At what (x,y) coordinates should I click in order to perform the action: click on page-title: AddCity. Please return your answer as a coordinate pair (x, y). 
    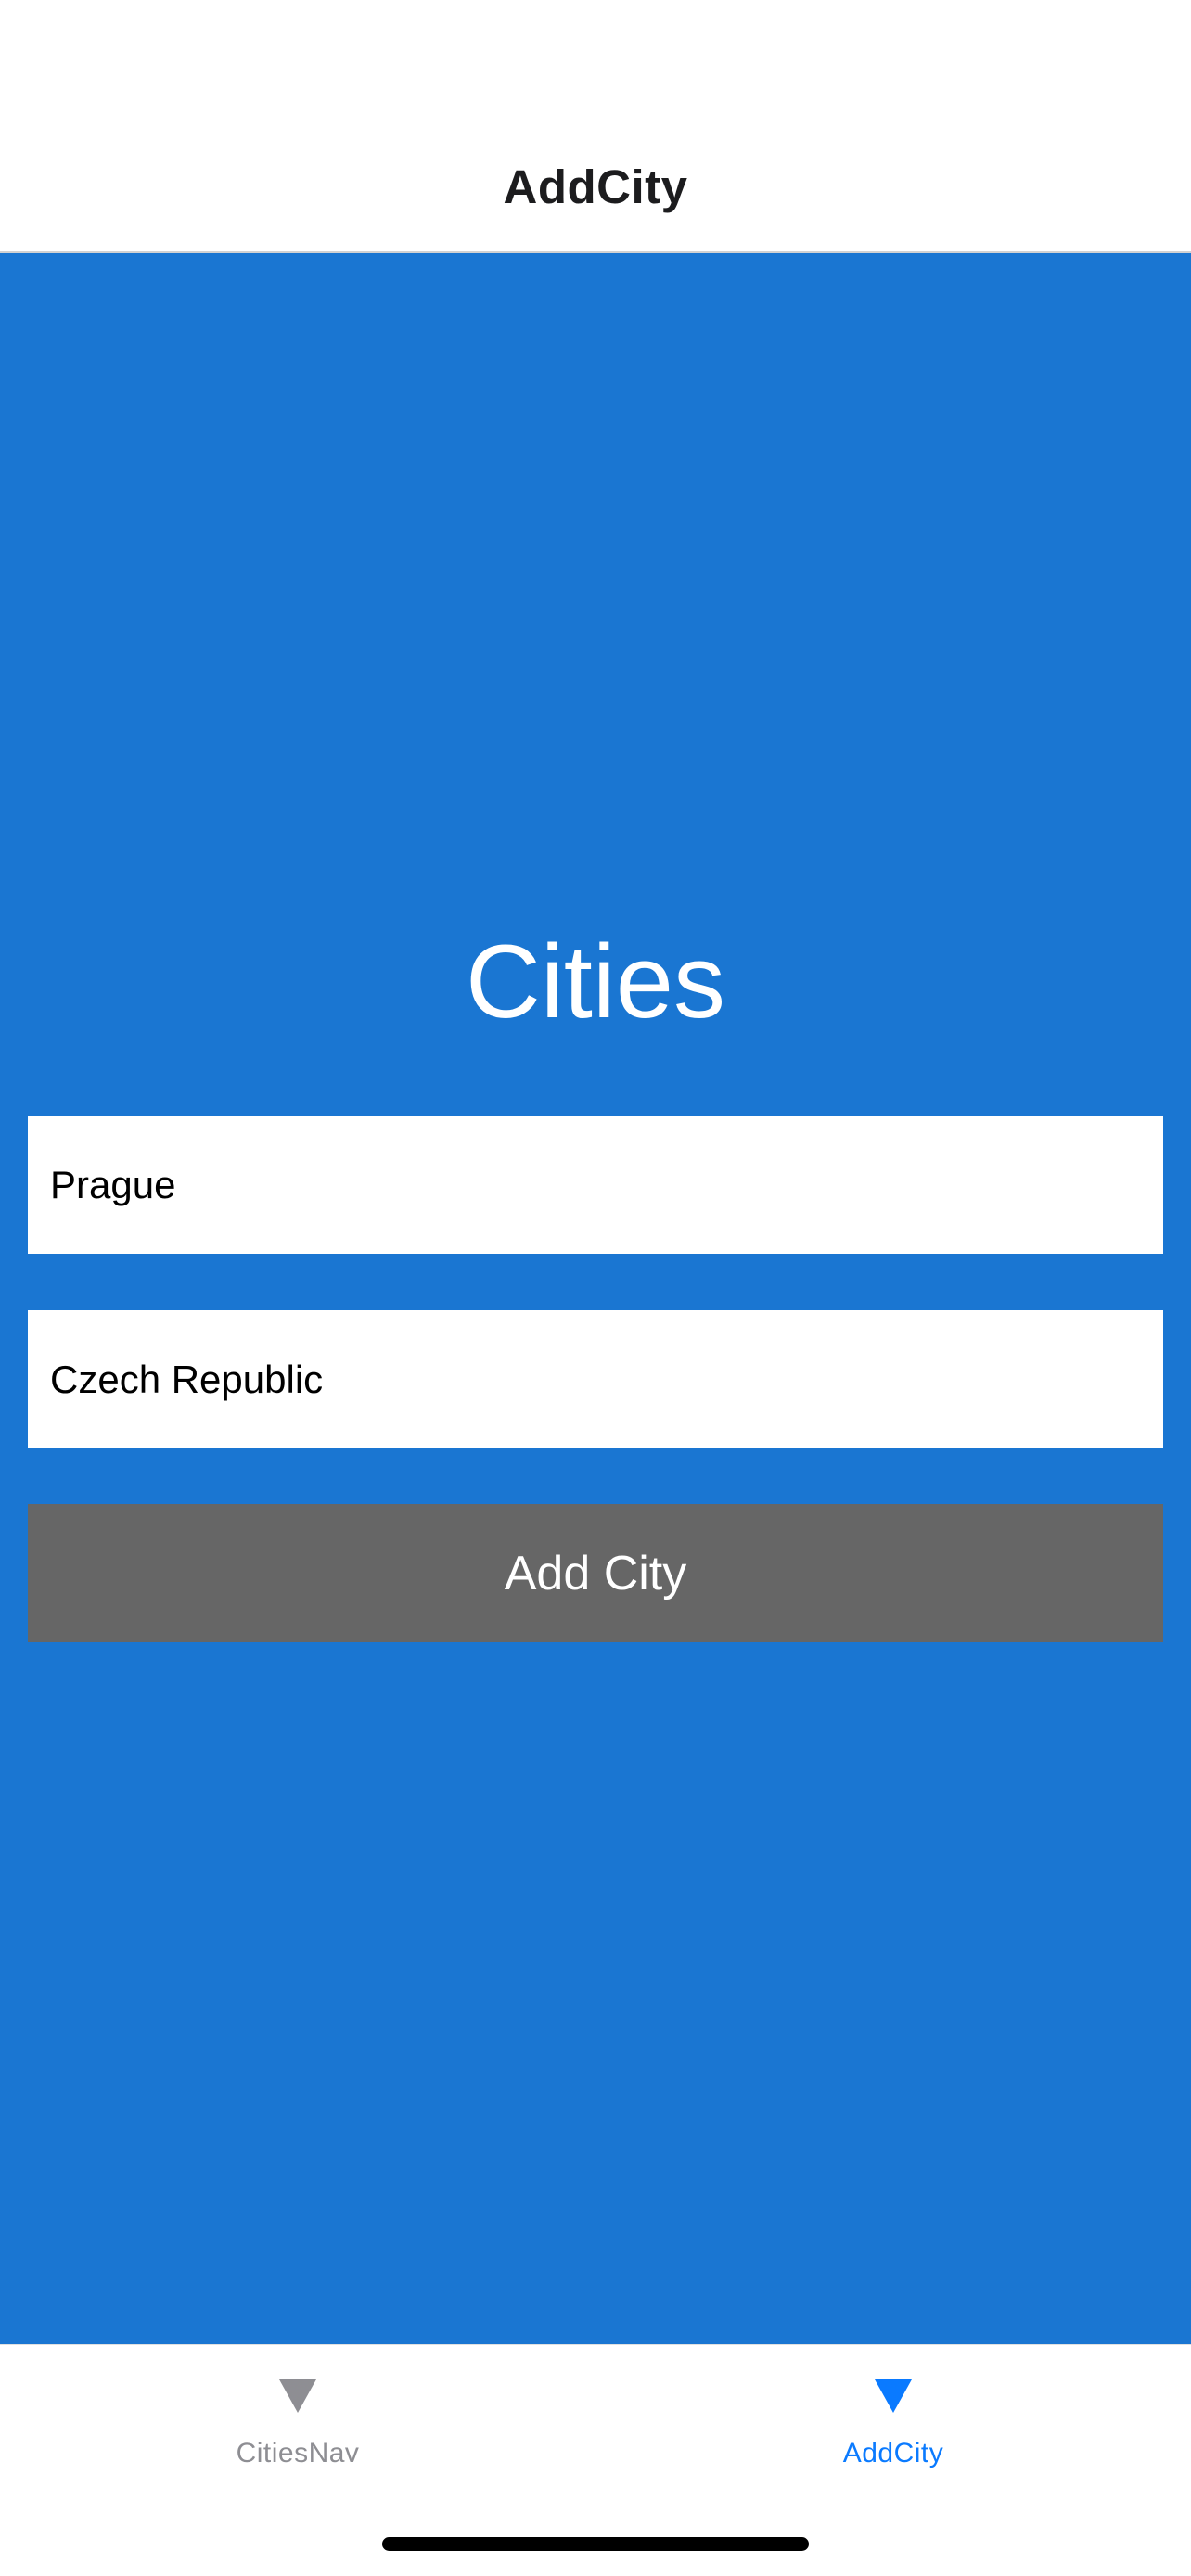
    Looking at the image, I should click on (595, 186).